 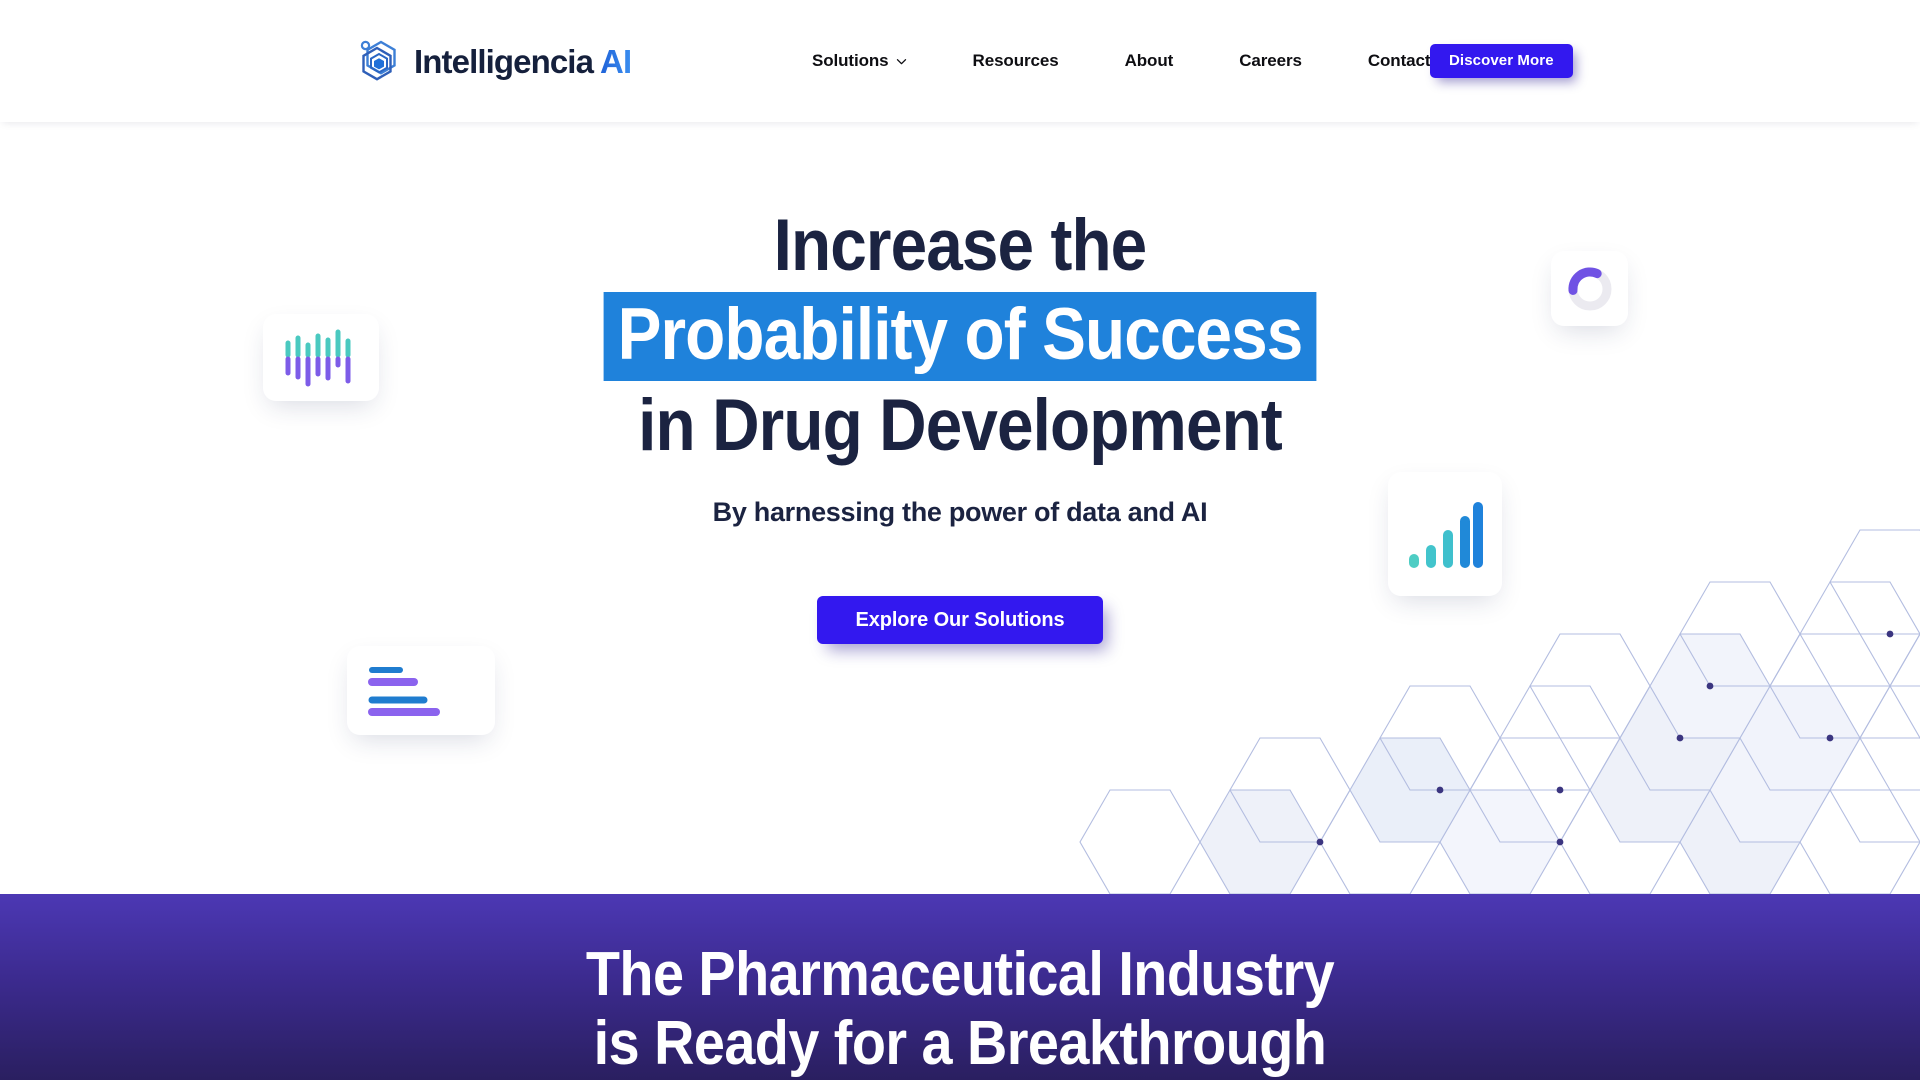 I want to click on nav-label: Contact, so click(x=1399, y=60).